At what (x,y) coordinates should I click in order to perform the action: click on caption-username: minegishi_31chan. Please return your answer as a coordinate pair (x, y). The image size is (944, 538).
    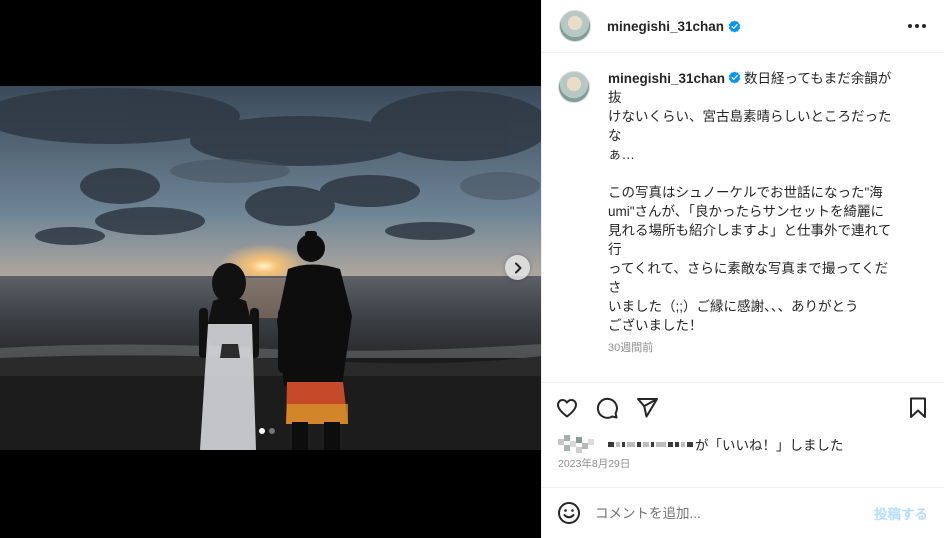
    Looking at the image, I should click on (666, 78).